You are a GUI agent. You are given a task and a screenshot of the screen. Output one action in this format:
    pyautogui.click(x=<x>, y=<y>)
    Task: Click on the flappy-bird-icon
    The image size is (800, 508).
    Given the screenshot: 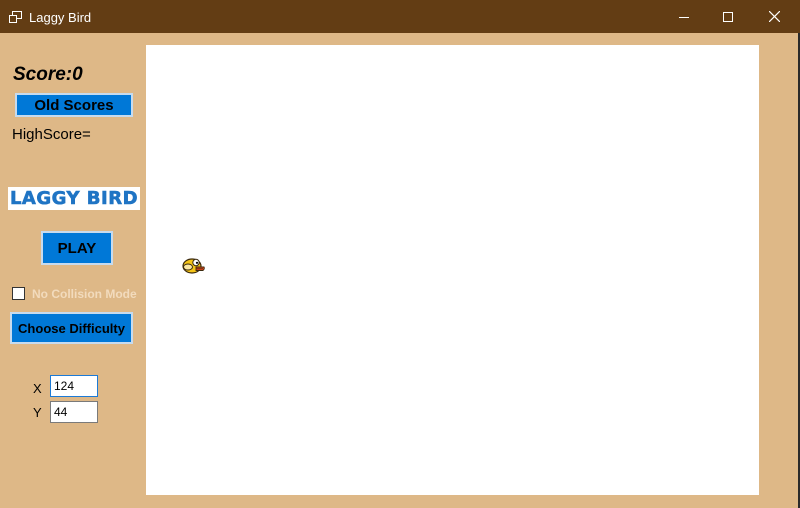 What is the action you would take?
    pyautogui.click(x=193, y=266)
    